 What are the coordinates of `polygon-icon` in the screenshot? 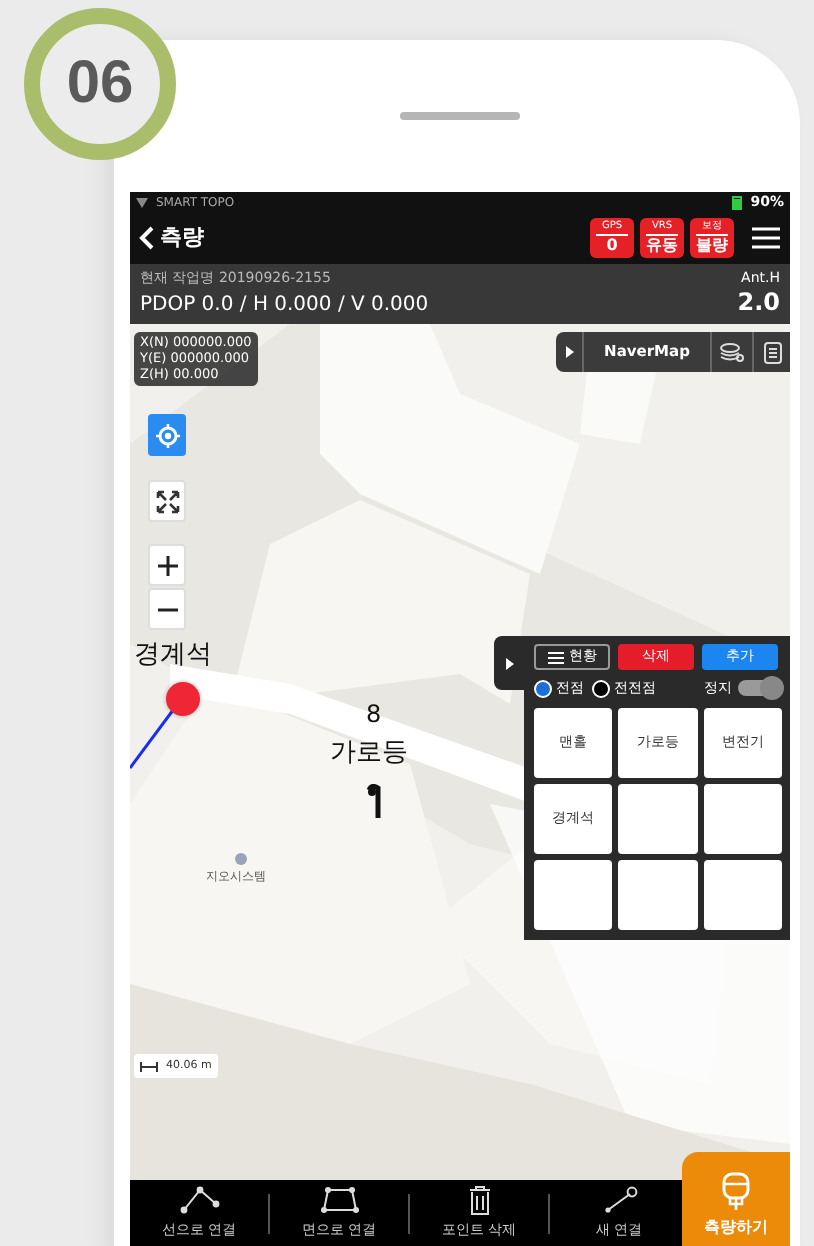 It's located at (339, 1199).